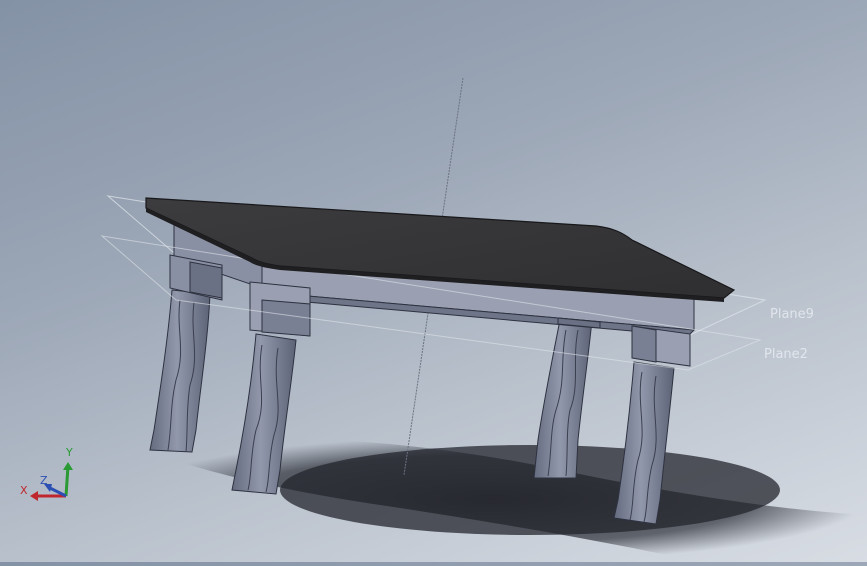  I want to click on triad-z-label: Z, so click(44, 480).